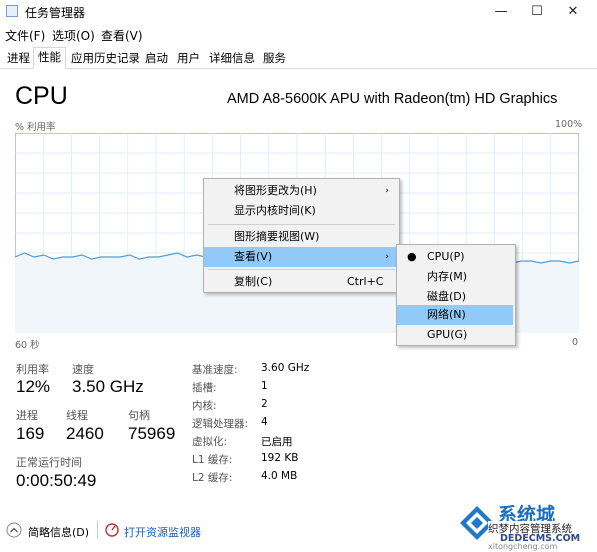  I want to click on speed-value: 3.50 GHz, so click(108, 386).